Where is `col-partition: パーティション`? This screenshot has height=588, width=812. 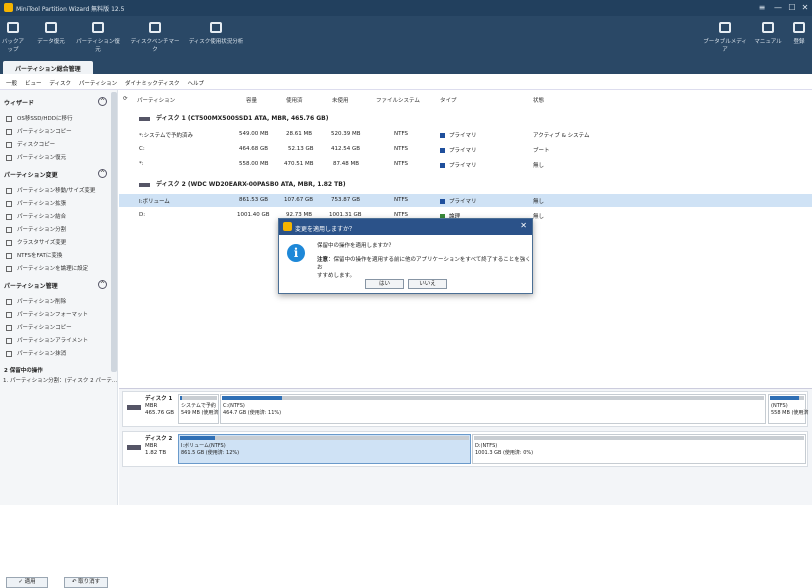 col-partition: パーティション is located at coordinates (156, 100).